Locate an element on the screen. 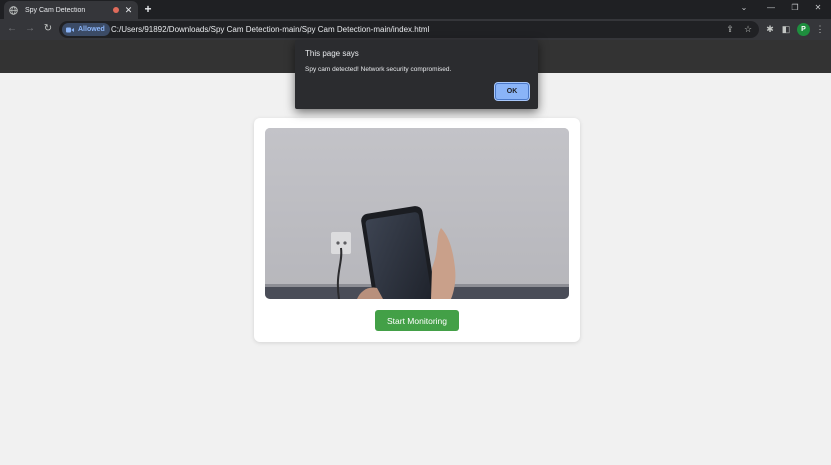 The height and width of the screenshot is (465, 831). globe-icon is located at coordinates (13, 10).